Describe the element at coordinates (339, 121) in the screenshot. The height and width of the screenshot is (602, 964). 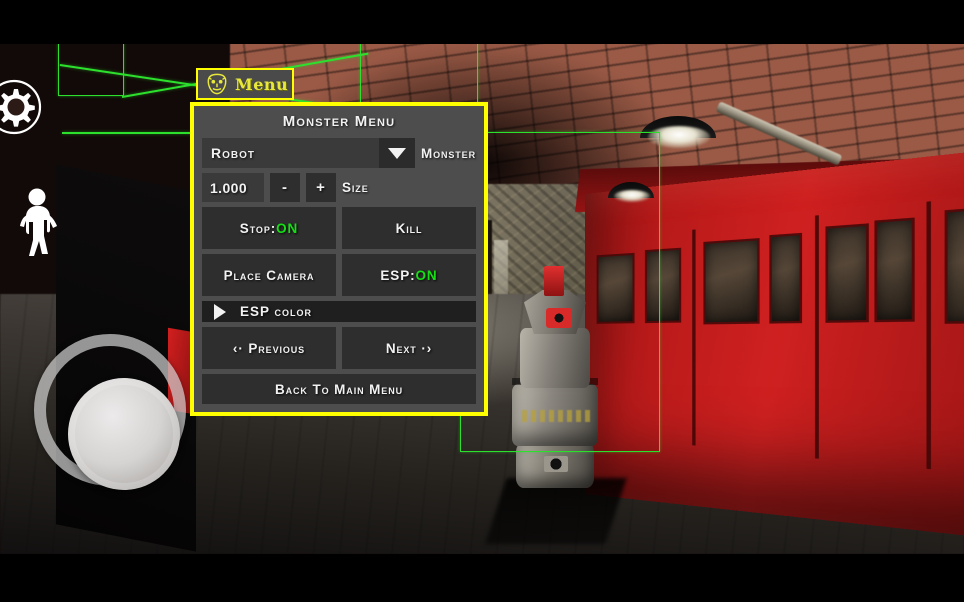
I see `page-title: Monster Menu` at that location.